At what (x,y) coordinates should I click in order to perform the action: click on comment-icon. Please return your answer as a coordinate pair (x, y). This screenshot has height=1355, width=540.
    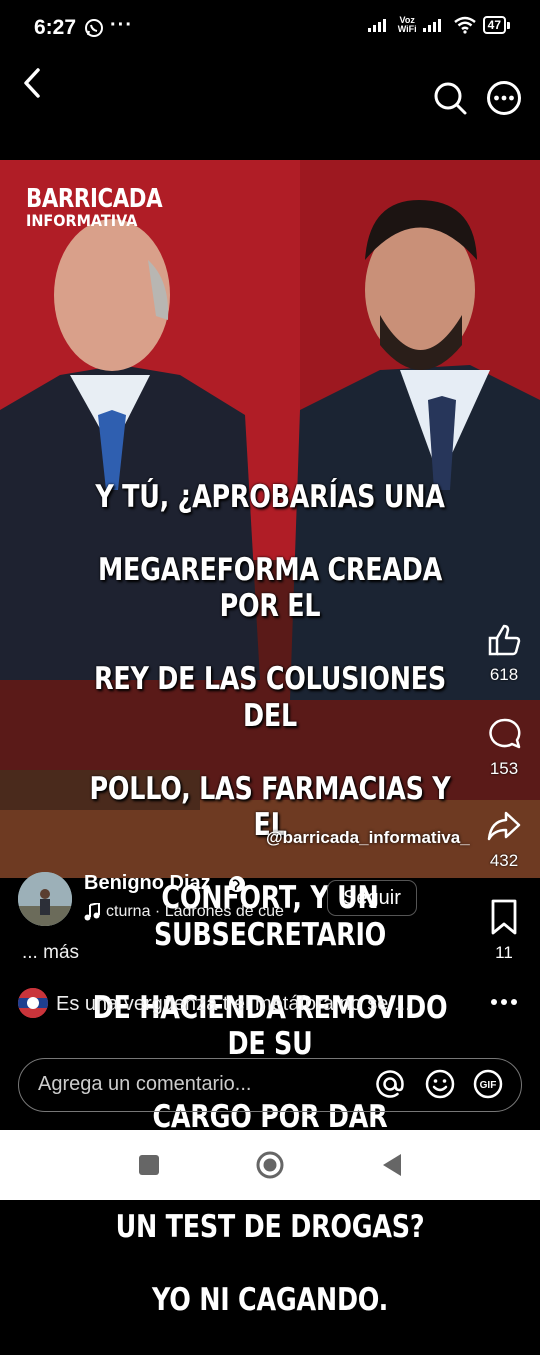
    Looking at the image, I should click on (505, 733).